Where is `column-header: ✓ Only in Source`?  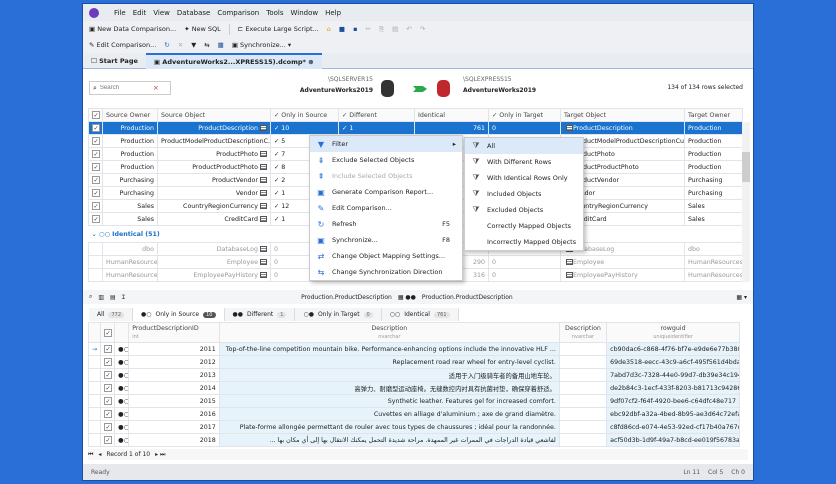
column-header: ✓ Only in Source is located at coordinates (304, 115).